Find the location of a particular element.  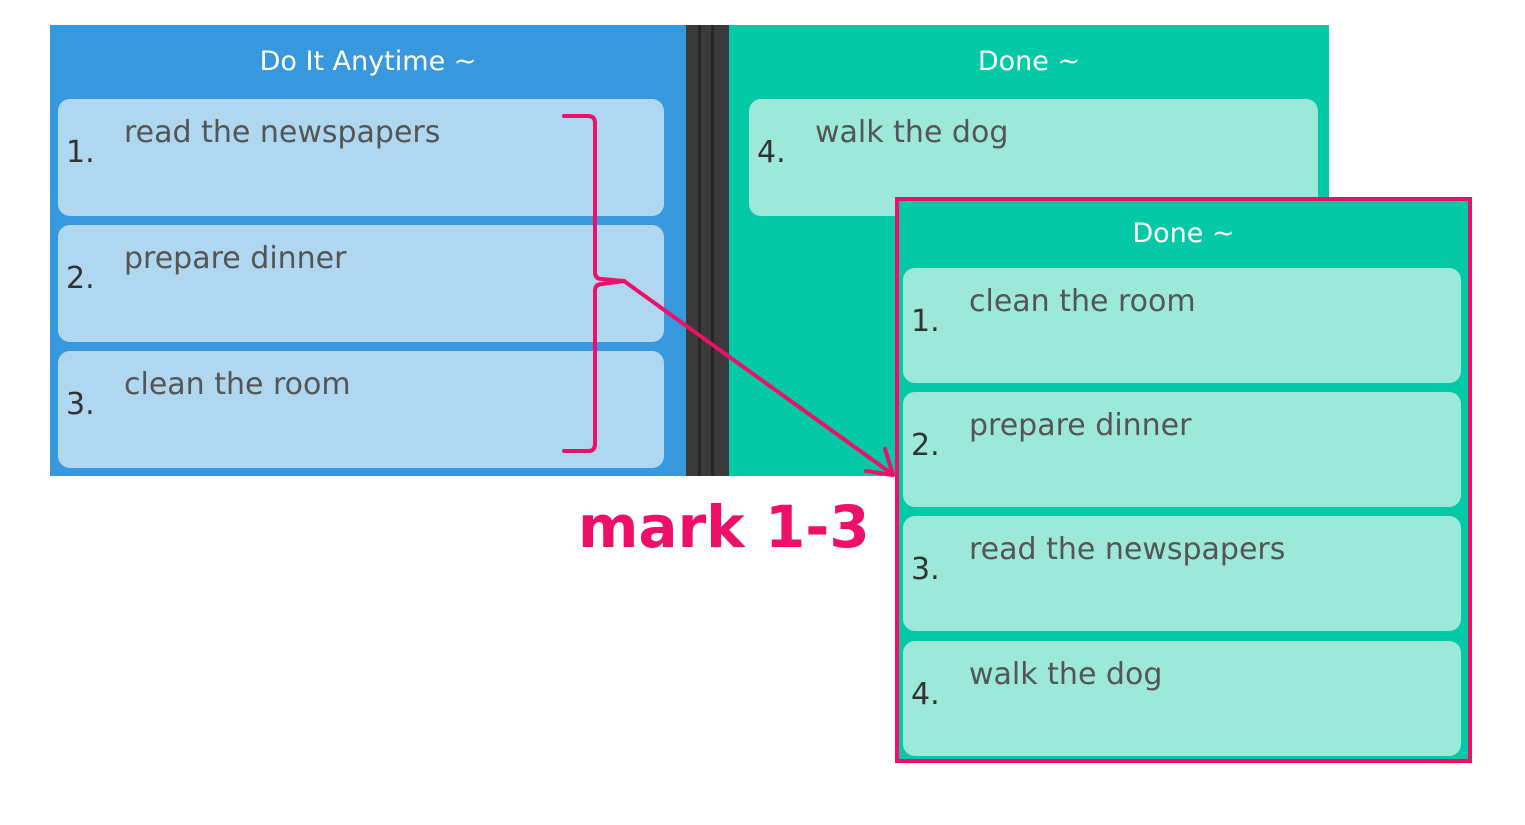

task-card: 2. prepare dinner is located at coordinates (1182, 449).